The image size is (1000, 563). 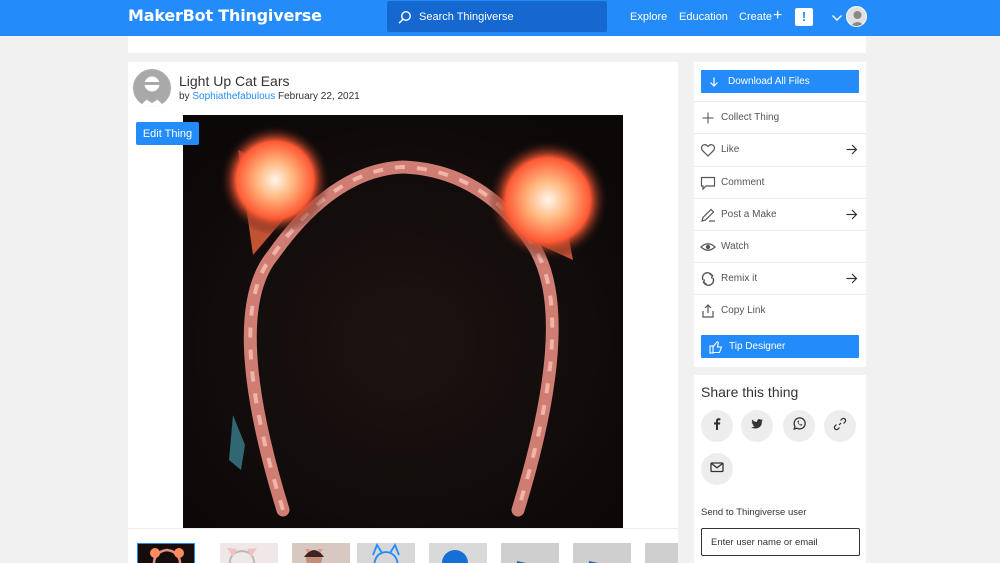 What do you see at coordinates (318, 96) in the screenshot?
I see `publish-date: February 22, 2021` at bounding box center [318, 96].